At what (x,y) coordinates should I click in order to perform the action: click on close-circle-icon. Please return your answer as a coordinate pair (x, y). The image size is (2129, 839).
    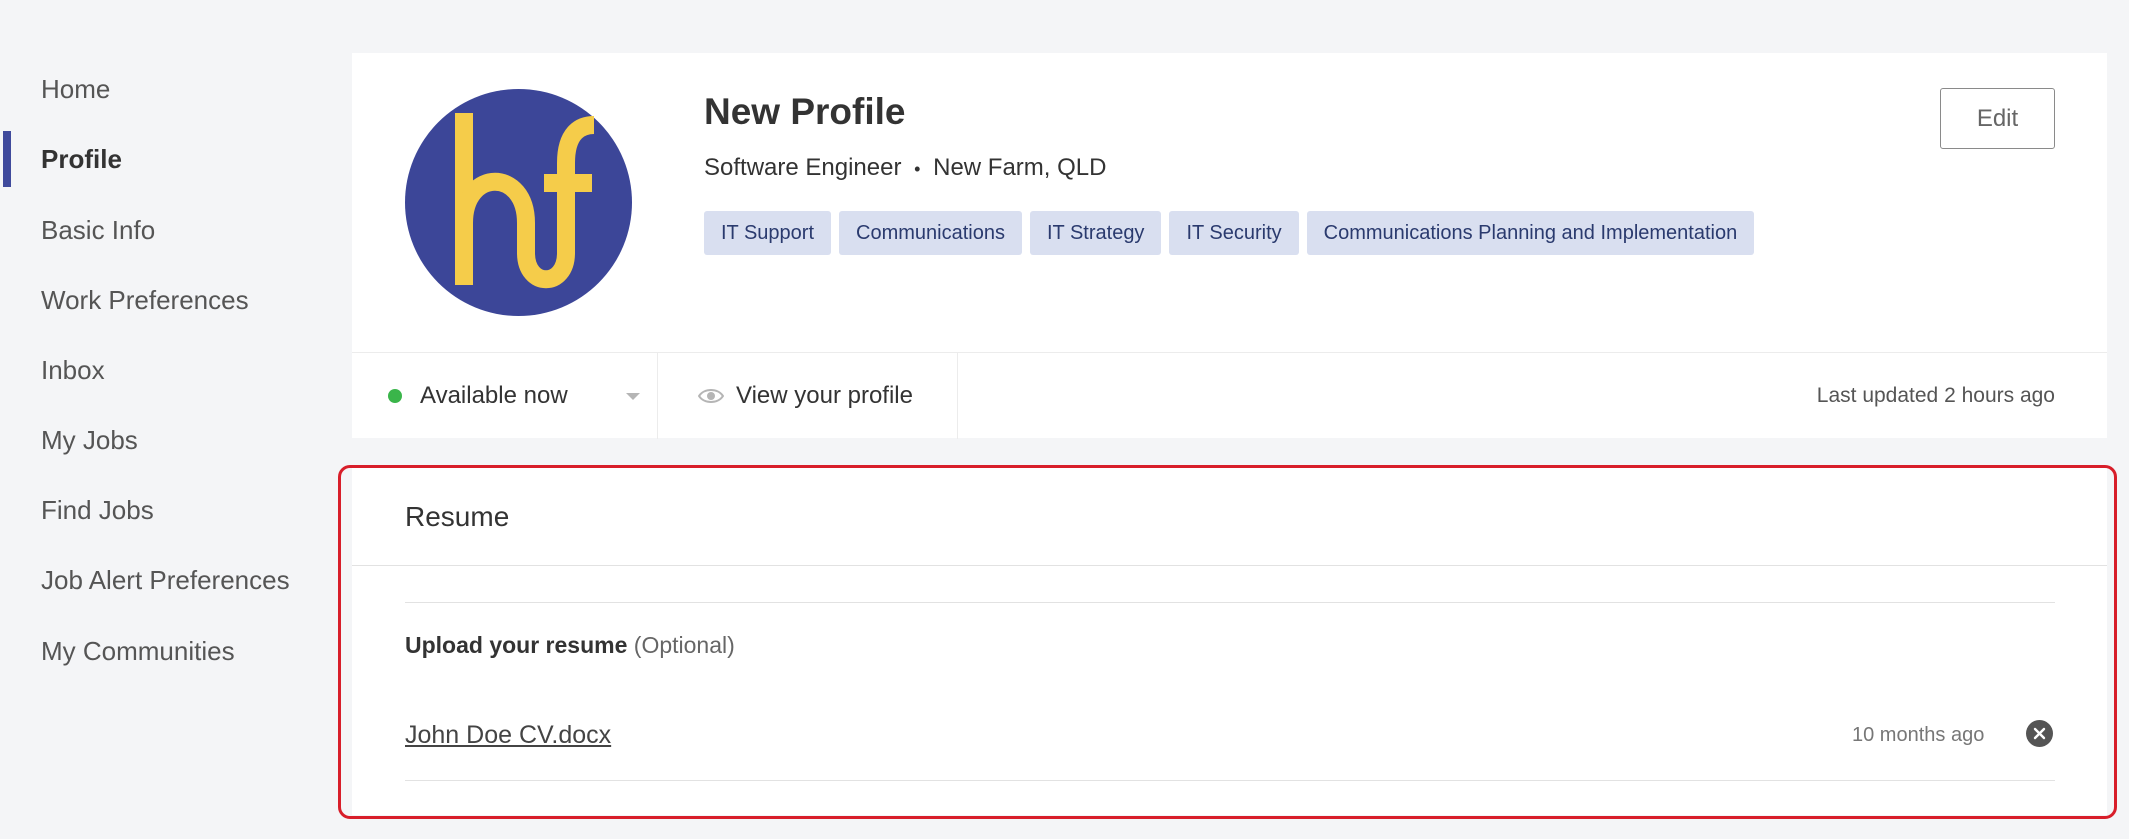
    Looking at the image, I should click on (2039, 733).